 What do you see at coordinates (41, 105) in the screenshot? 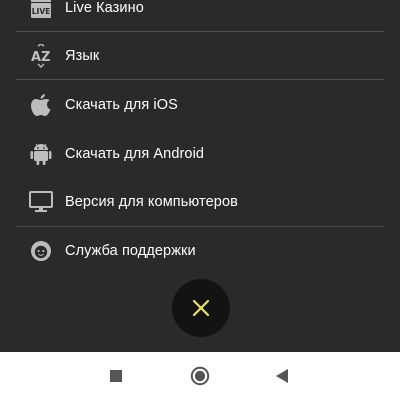
I see `apple-icon` at bounding box center [41, 105].